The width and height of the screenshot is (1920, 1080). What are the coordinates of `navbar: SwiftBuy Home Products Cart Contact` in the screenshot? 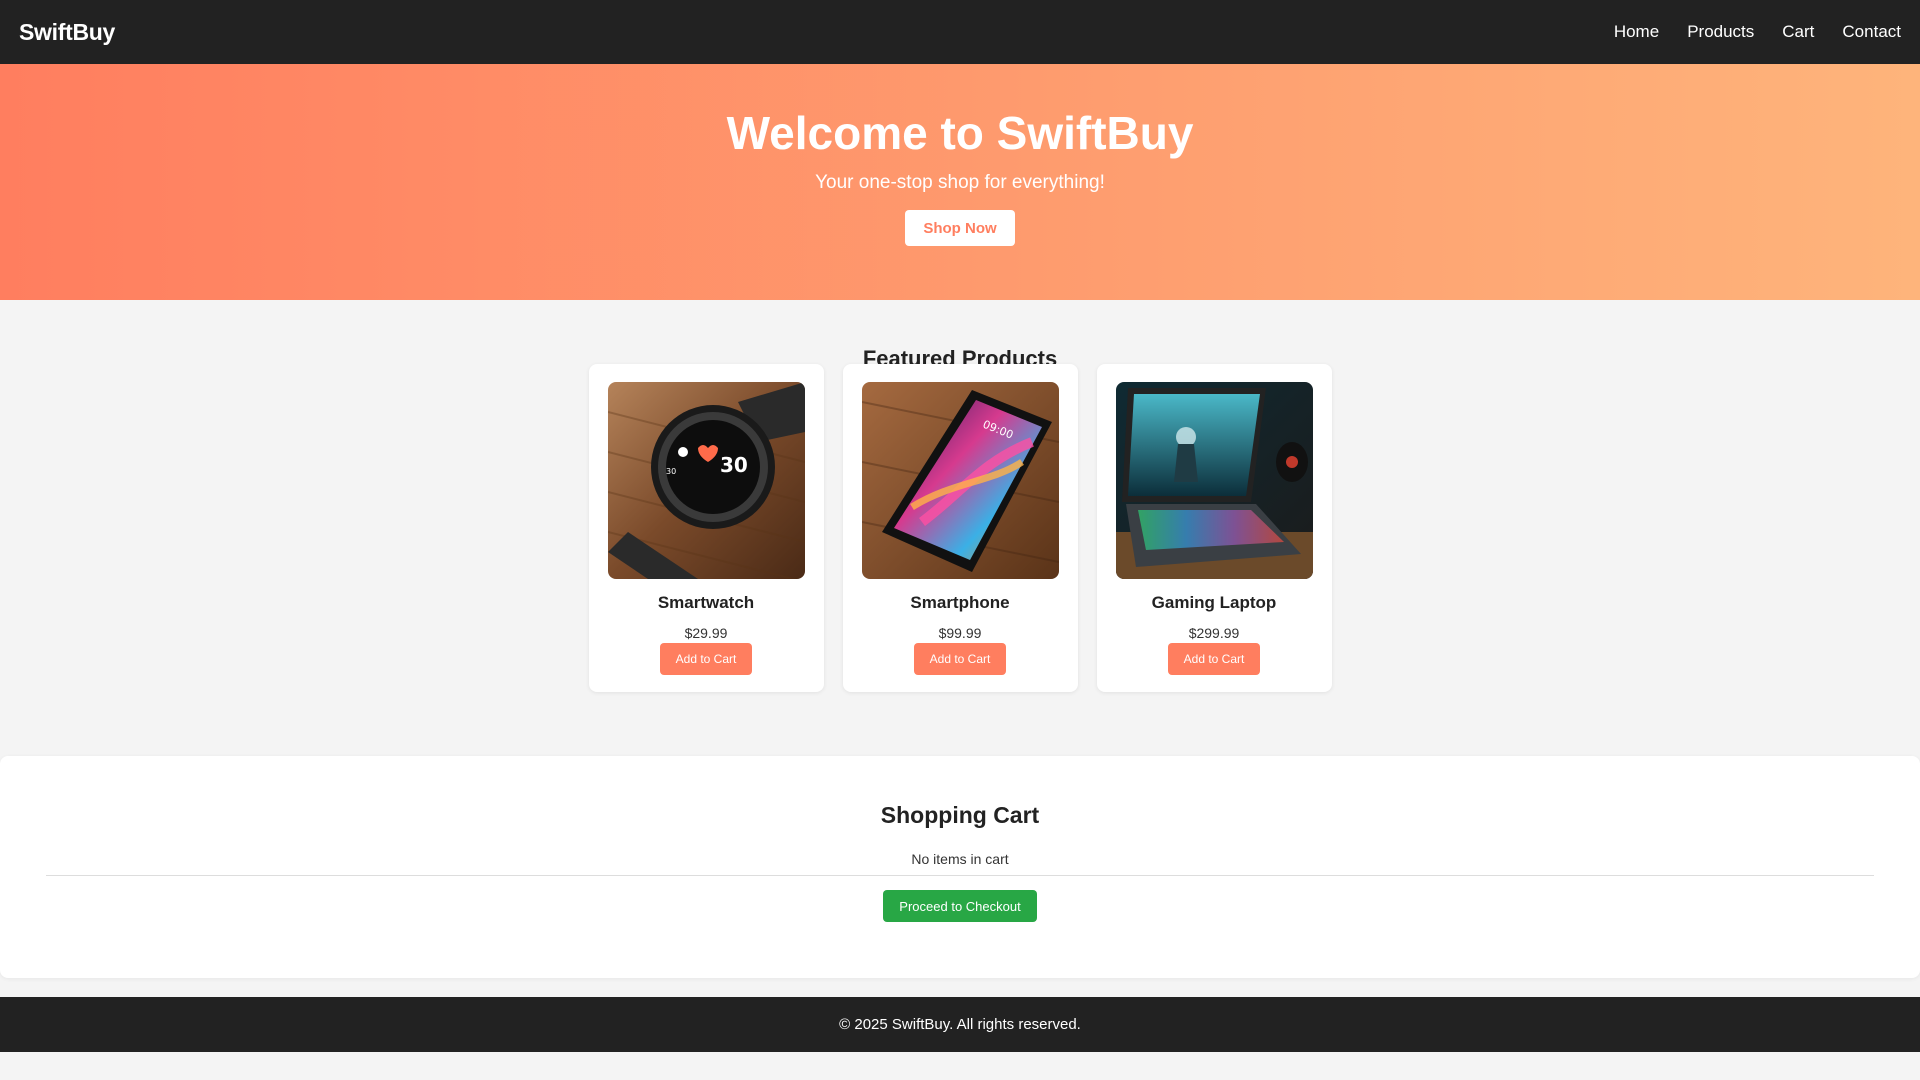 It's located at (960, 32).